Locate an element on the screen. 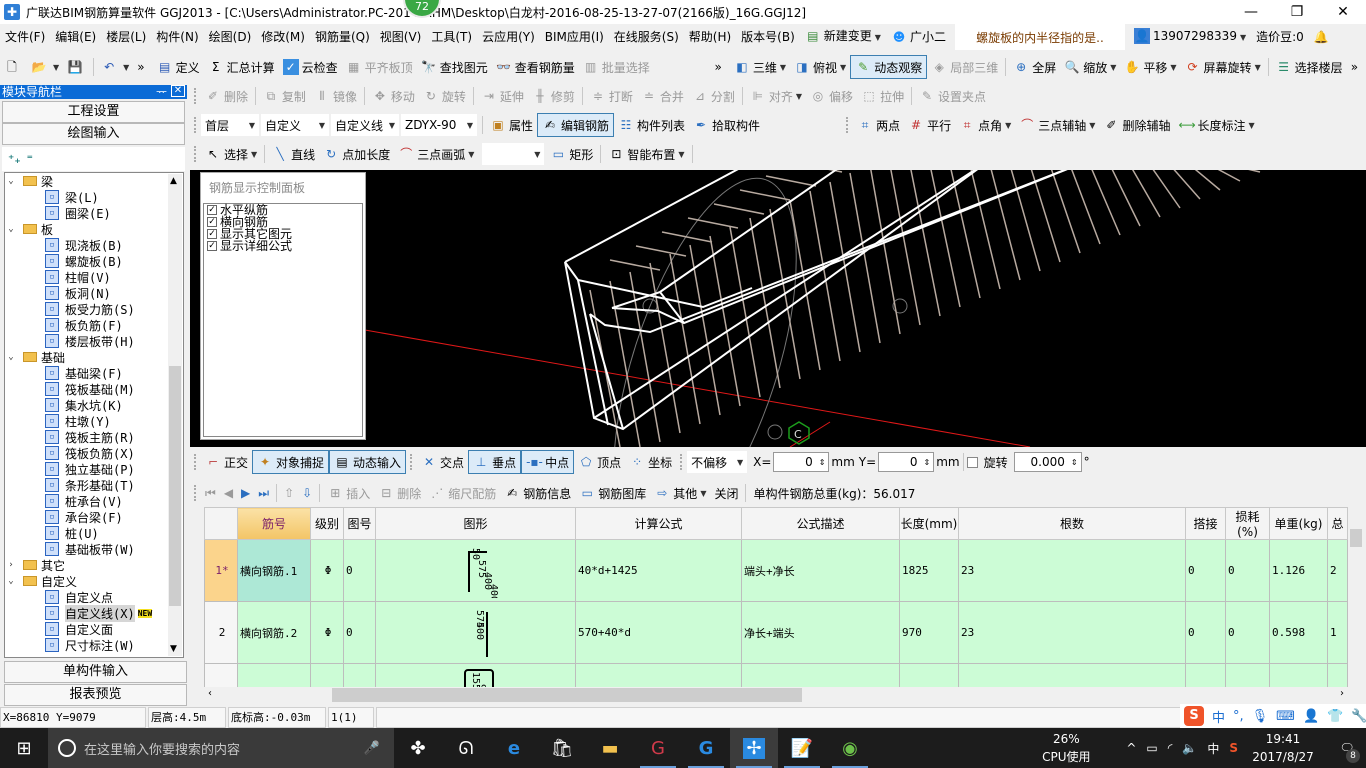 The width and height of the screenshot is (1366, 768). tree-item: ▫ 尺寸标注(W) is located at coordinates (94, 645).